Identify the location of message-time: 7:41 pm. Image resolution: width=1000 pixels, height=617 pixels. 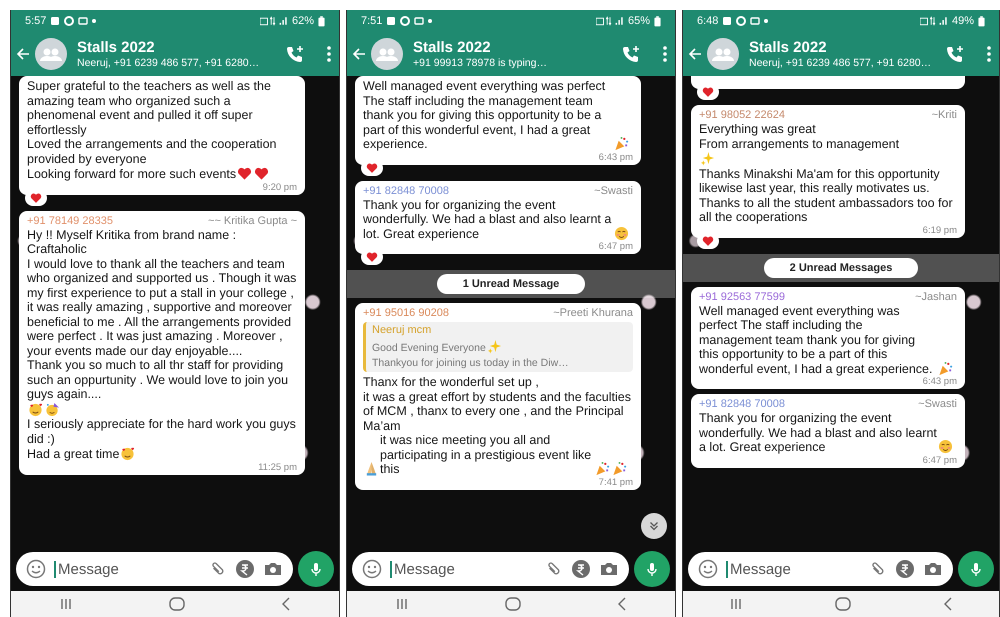
(615, 482).